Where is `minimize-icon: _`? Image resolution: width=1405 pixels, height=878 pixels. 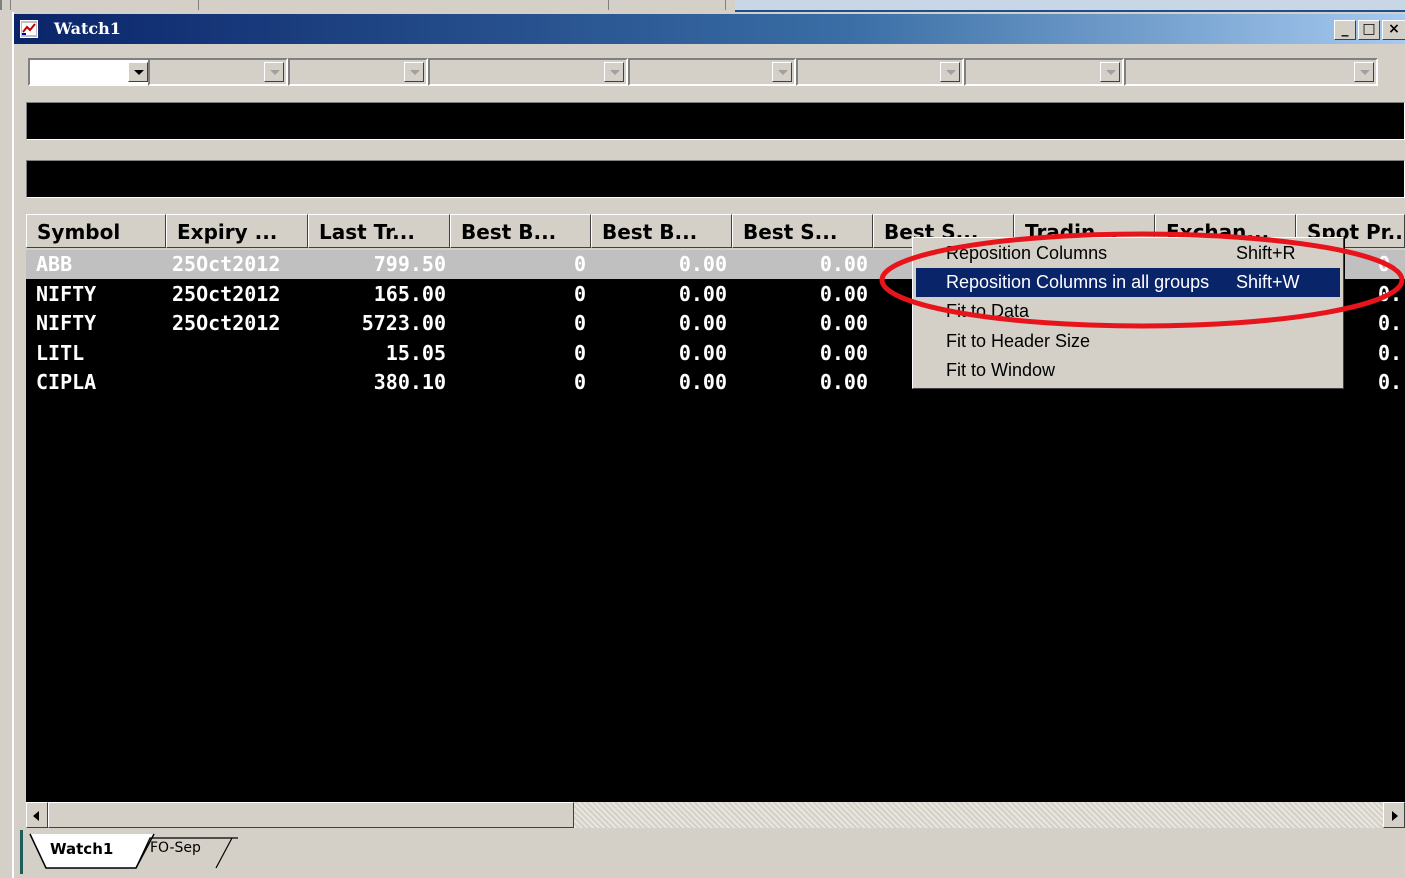 minimize-icon: _ is located at coordinates (1345, 30).